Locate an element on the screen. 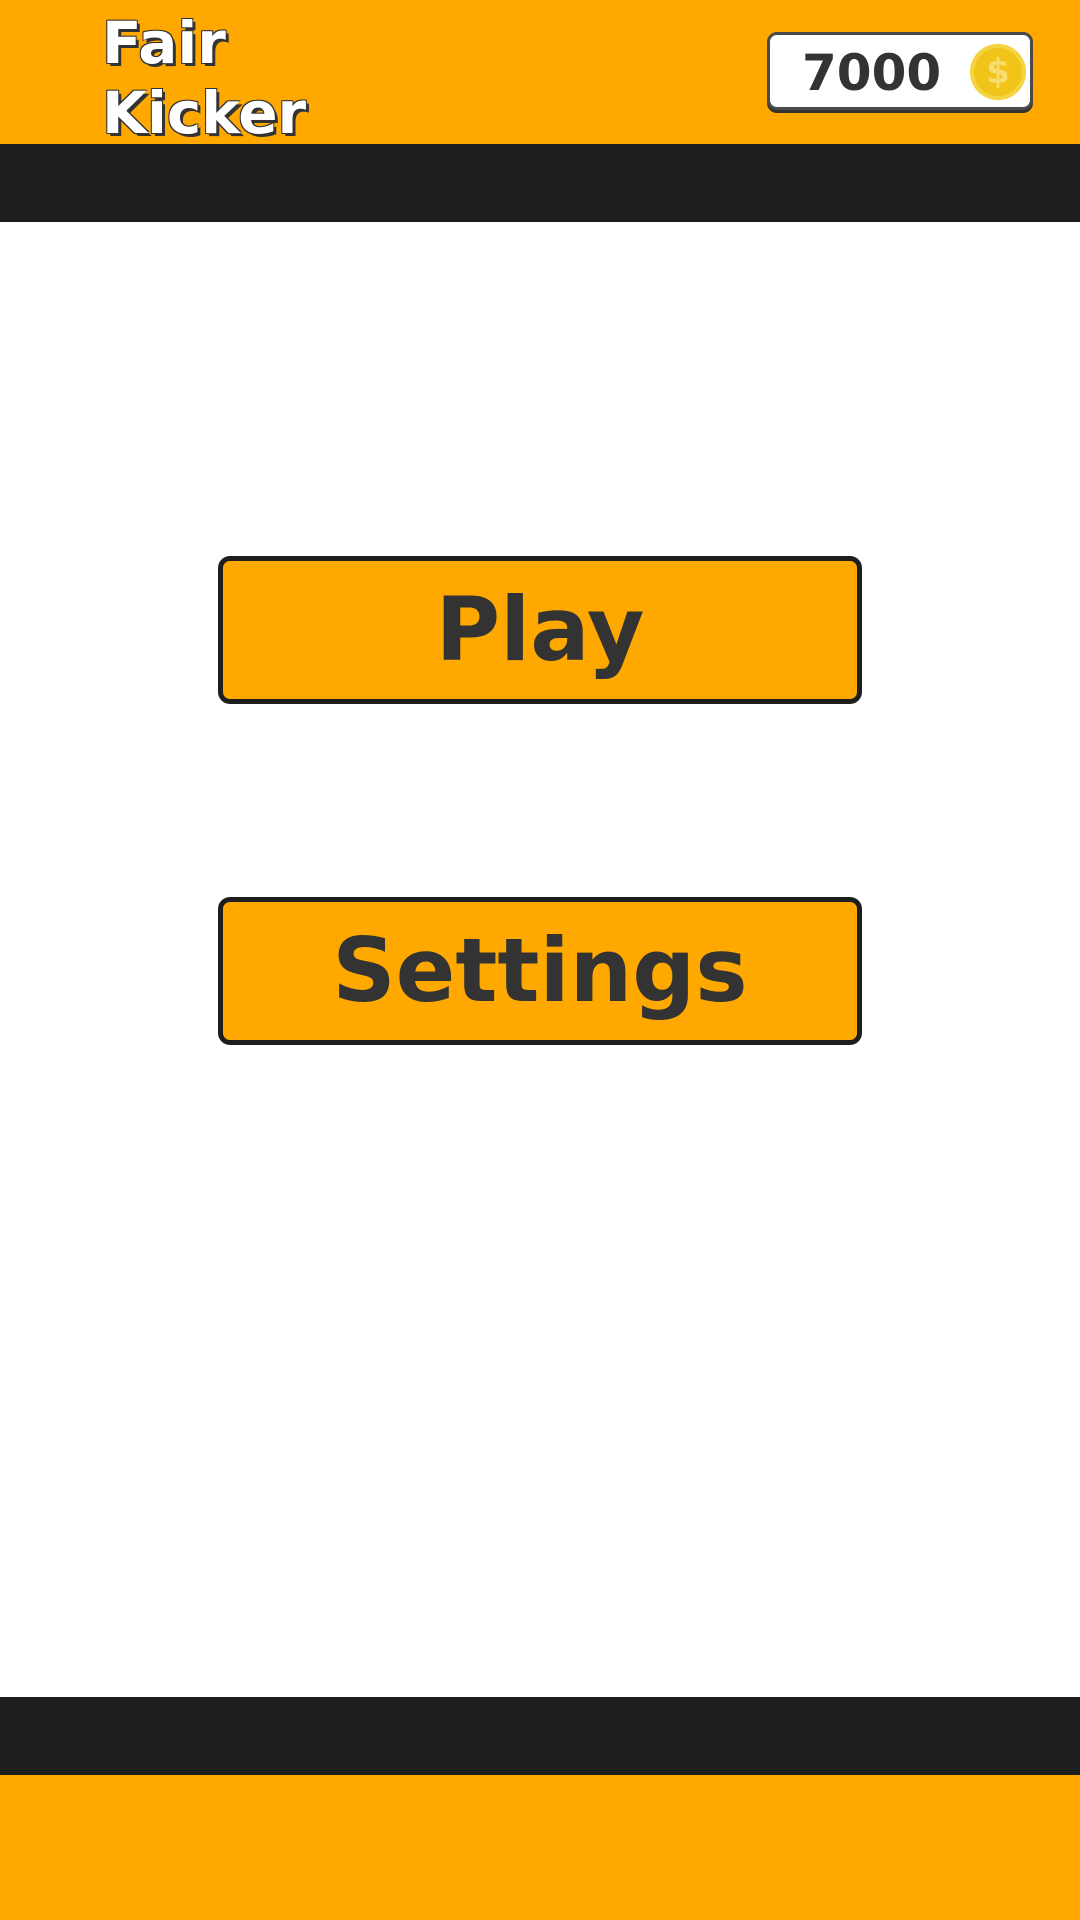 The height and width of the screenshot is (1920, 1080). app-title: Fair Kicker is located at coordinates (212, 78).